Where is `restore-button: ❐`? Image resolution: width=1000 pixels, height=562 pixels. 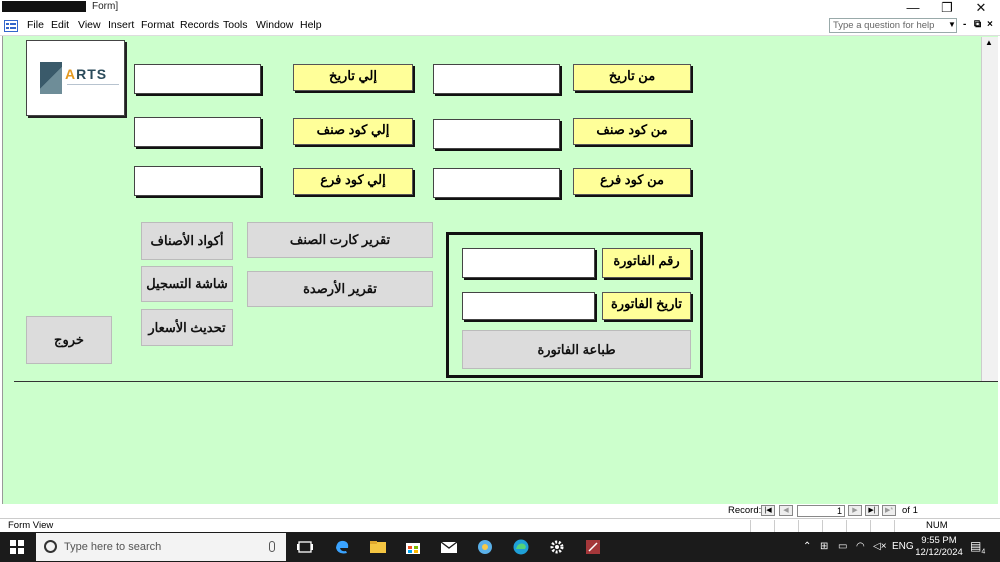
restore-button: ❐ is located at coordinates (947, 8).